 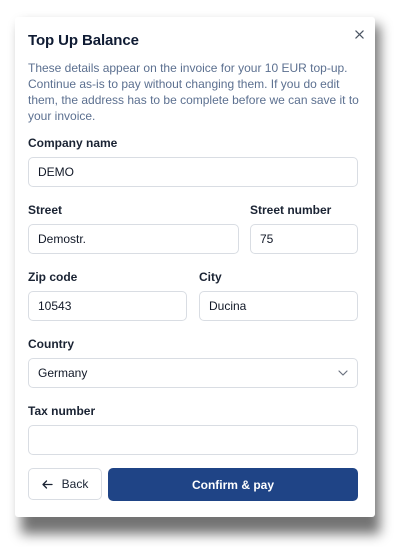 I want to click on country-selected-value: Germany, so click(x=63, y=373).